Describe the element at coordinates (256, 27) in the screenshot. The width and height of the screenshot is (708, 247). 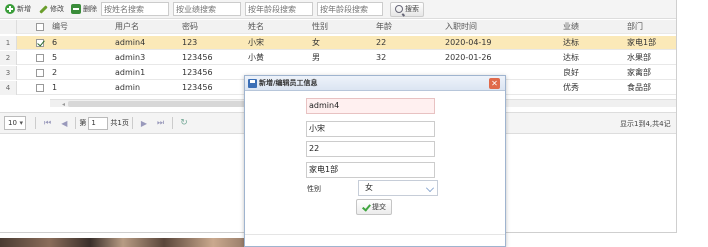
I see `column-header-name: 姓名` at that location.